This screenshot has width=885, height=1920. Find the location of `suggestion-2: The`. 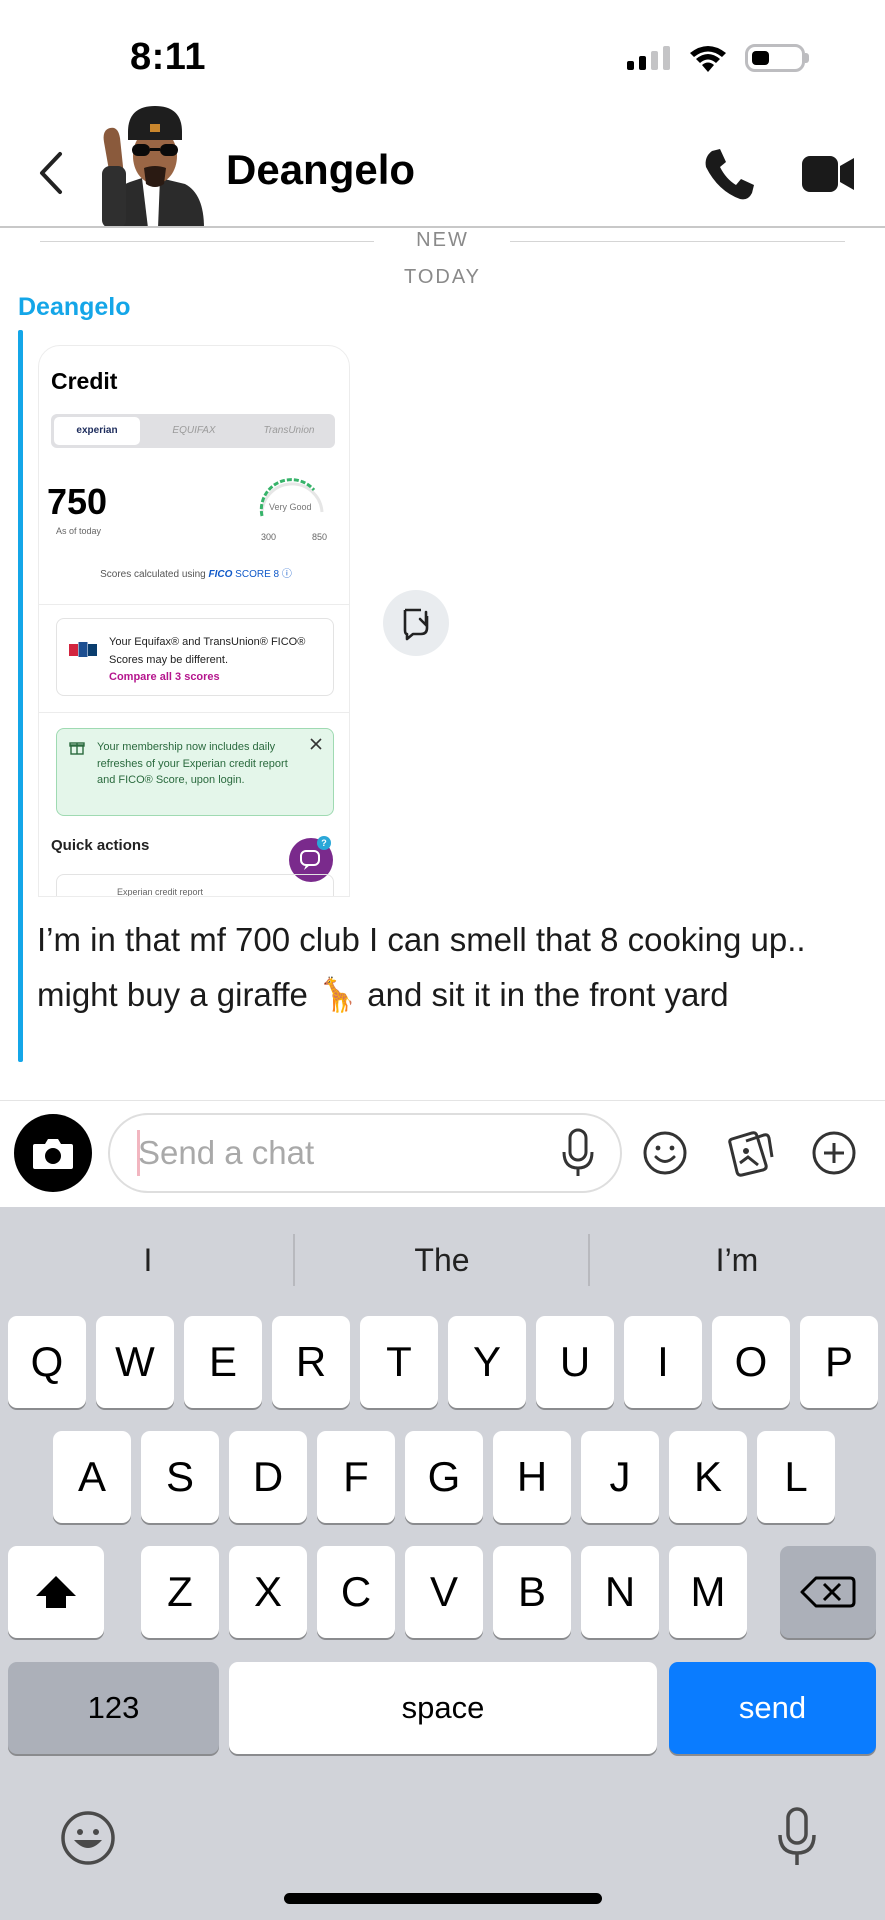

suggestion-2: The is located at coordinates (442, 1260).